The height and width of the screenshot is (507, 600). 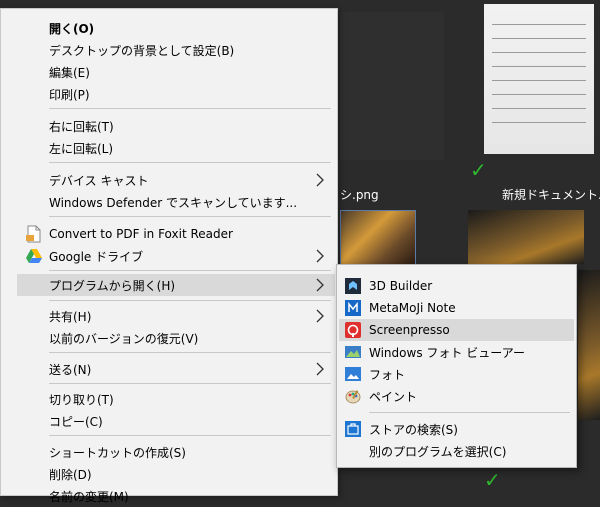 What do you see at coordinates (353, 308) in the screenshot?
I see `metamoji-note-icon` at bounding box center [353, 308].